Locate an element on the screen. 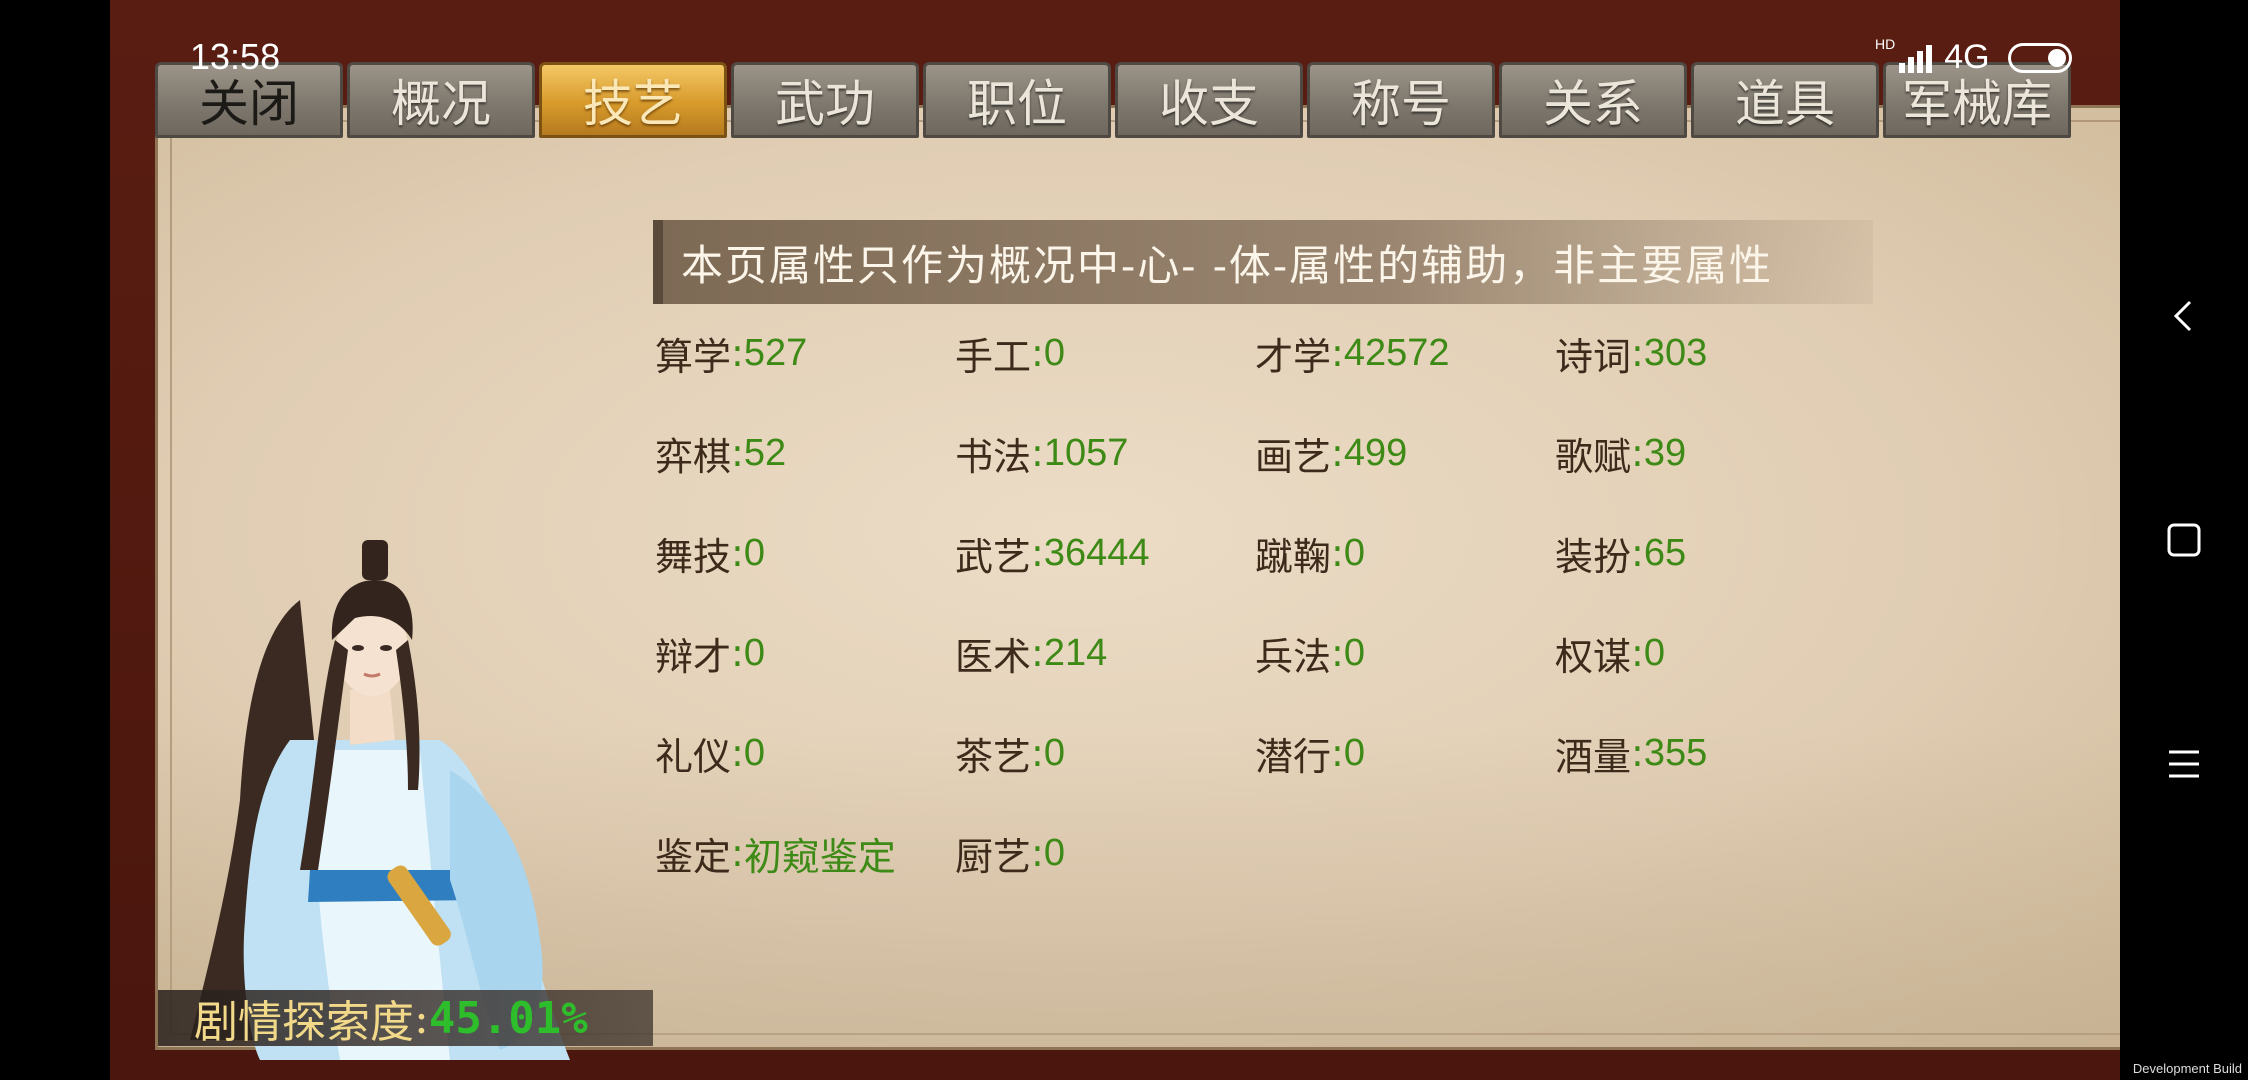  attribute-item: 辩才:0 is located at coordinates (805, 653).